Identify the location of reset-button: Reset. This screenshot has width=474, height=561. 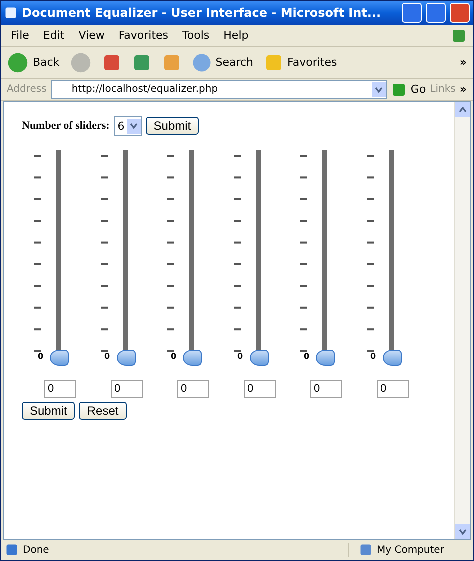
(103, 411).